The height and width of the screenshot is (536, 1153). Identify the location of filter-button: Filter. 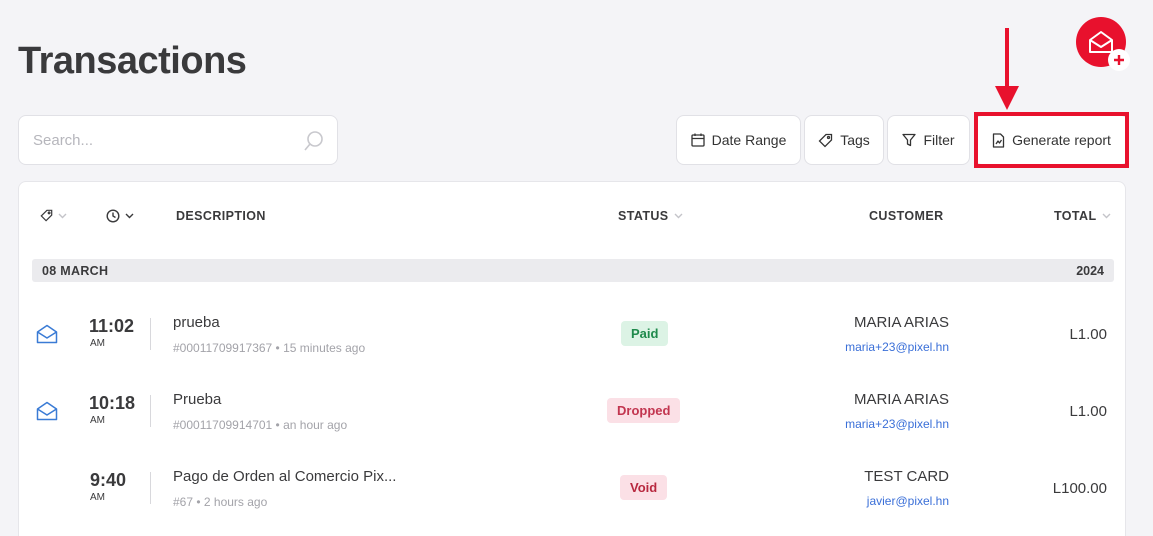
(928, 140).